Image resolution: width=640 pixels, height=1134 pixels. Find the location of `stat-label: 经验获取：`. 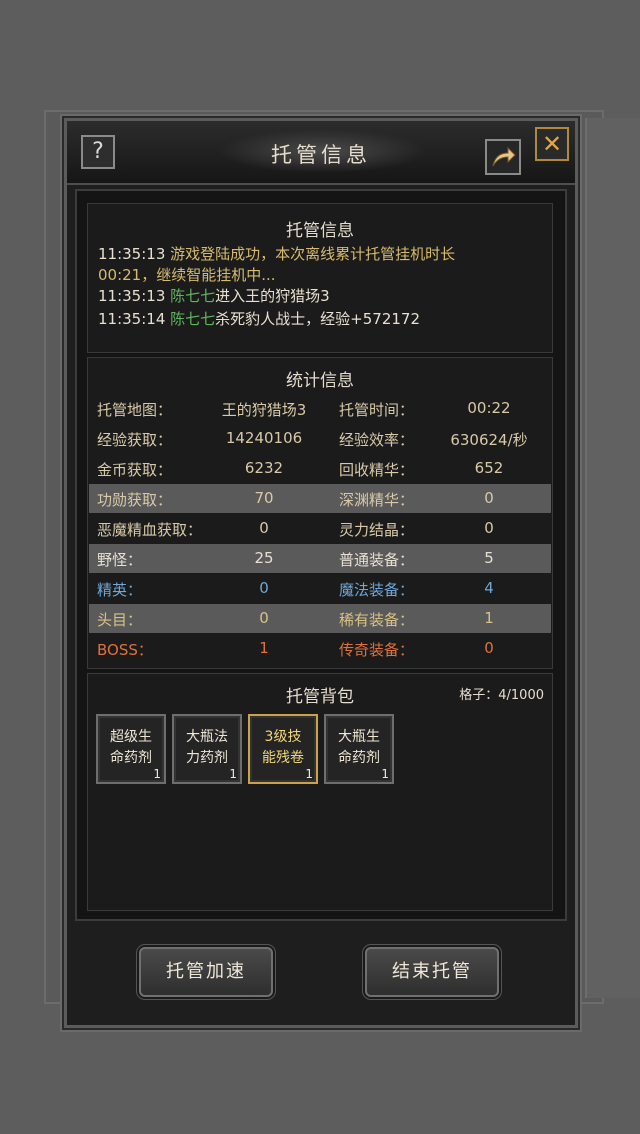

stat-label: 经验获取： is located at coordinates (135, 440).